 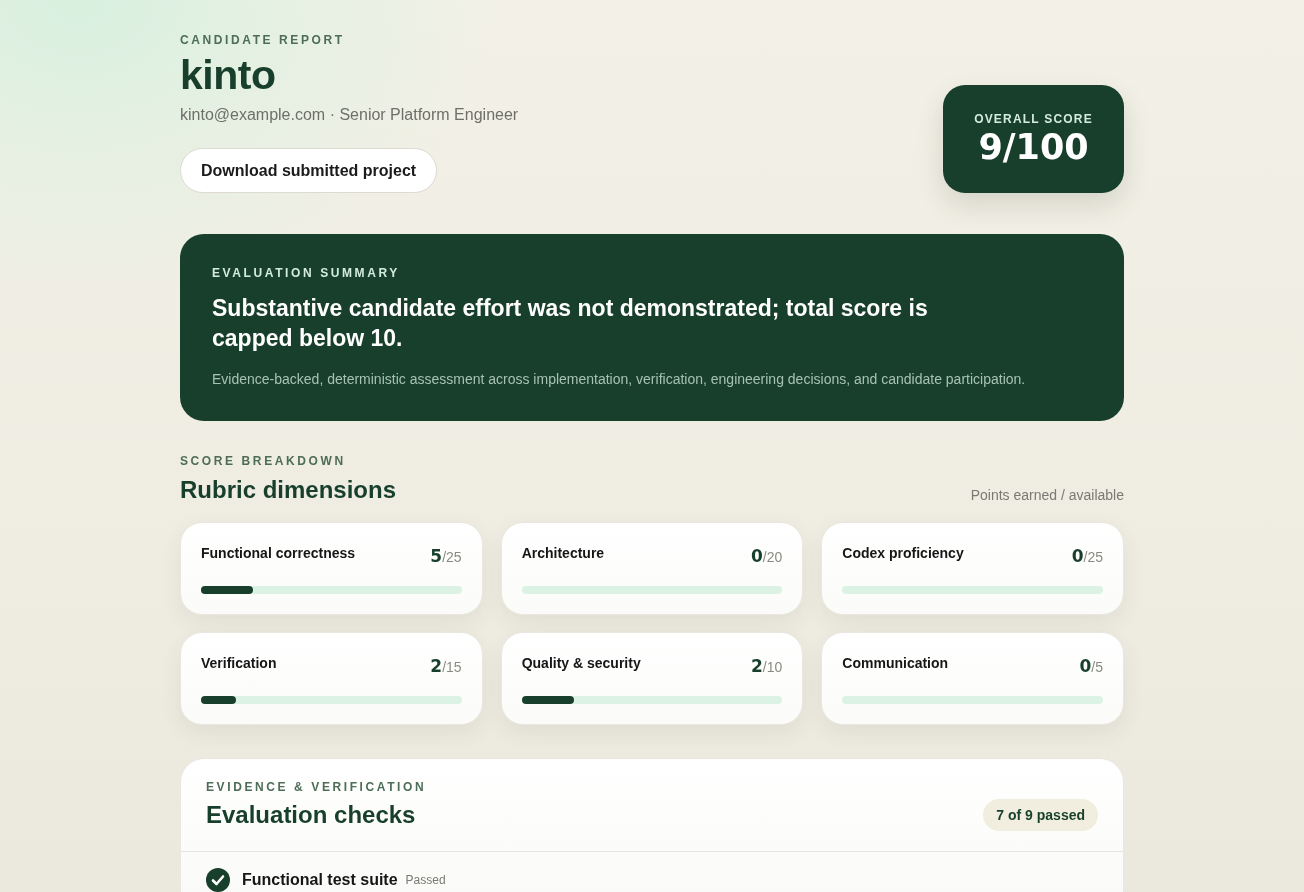 What do you see at coordinates (1033, 147) in the screenshot?
I see `score-value: 9/100` at bounding box center [1033, 147].